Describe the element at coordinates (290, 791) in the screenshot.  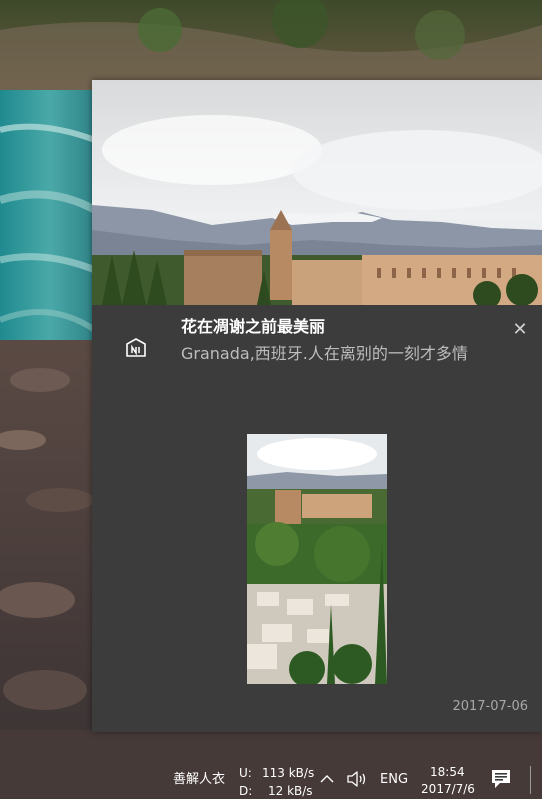
I see `download-speed: 12 kB/s` at that location.